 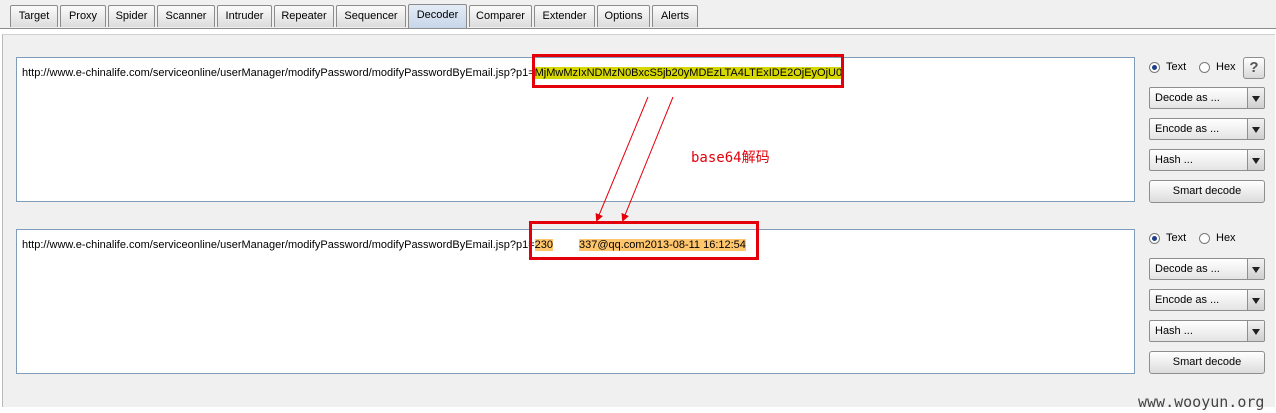 What do you see at coordinates (1254, 68) in the screenshot?
I see `help-button: ?` at bounding box center [1254, 68].